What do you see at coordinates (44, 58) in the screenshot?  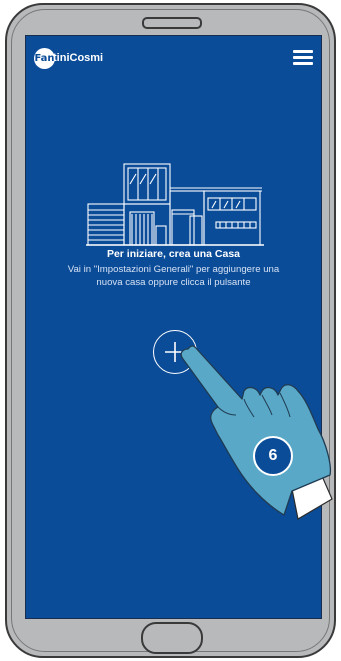 I see `logo-badge: Fan` at bounding box center [44, 58].